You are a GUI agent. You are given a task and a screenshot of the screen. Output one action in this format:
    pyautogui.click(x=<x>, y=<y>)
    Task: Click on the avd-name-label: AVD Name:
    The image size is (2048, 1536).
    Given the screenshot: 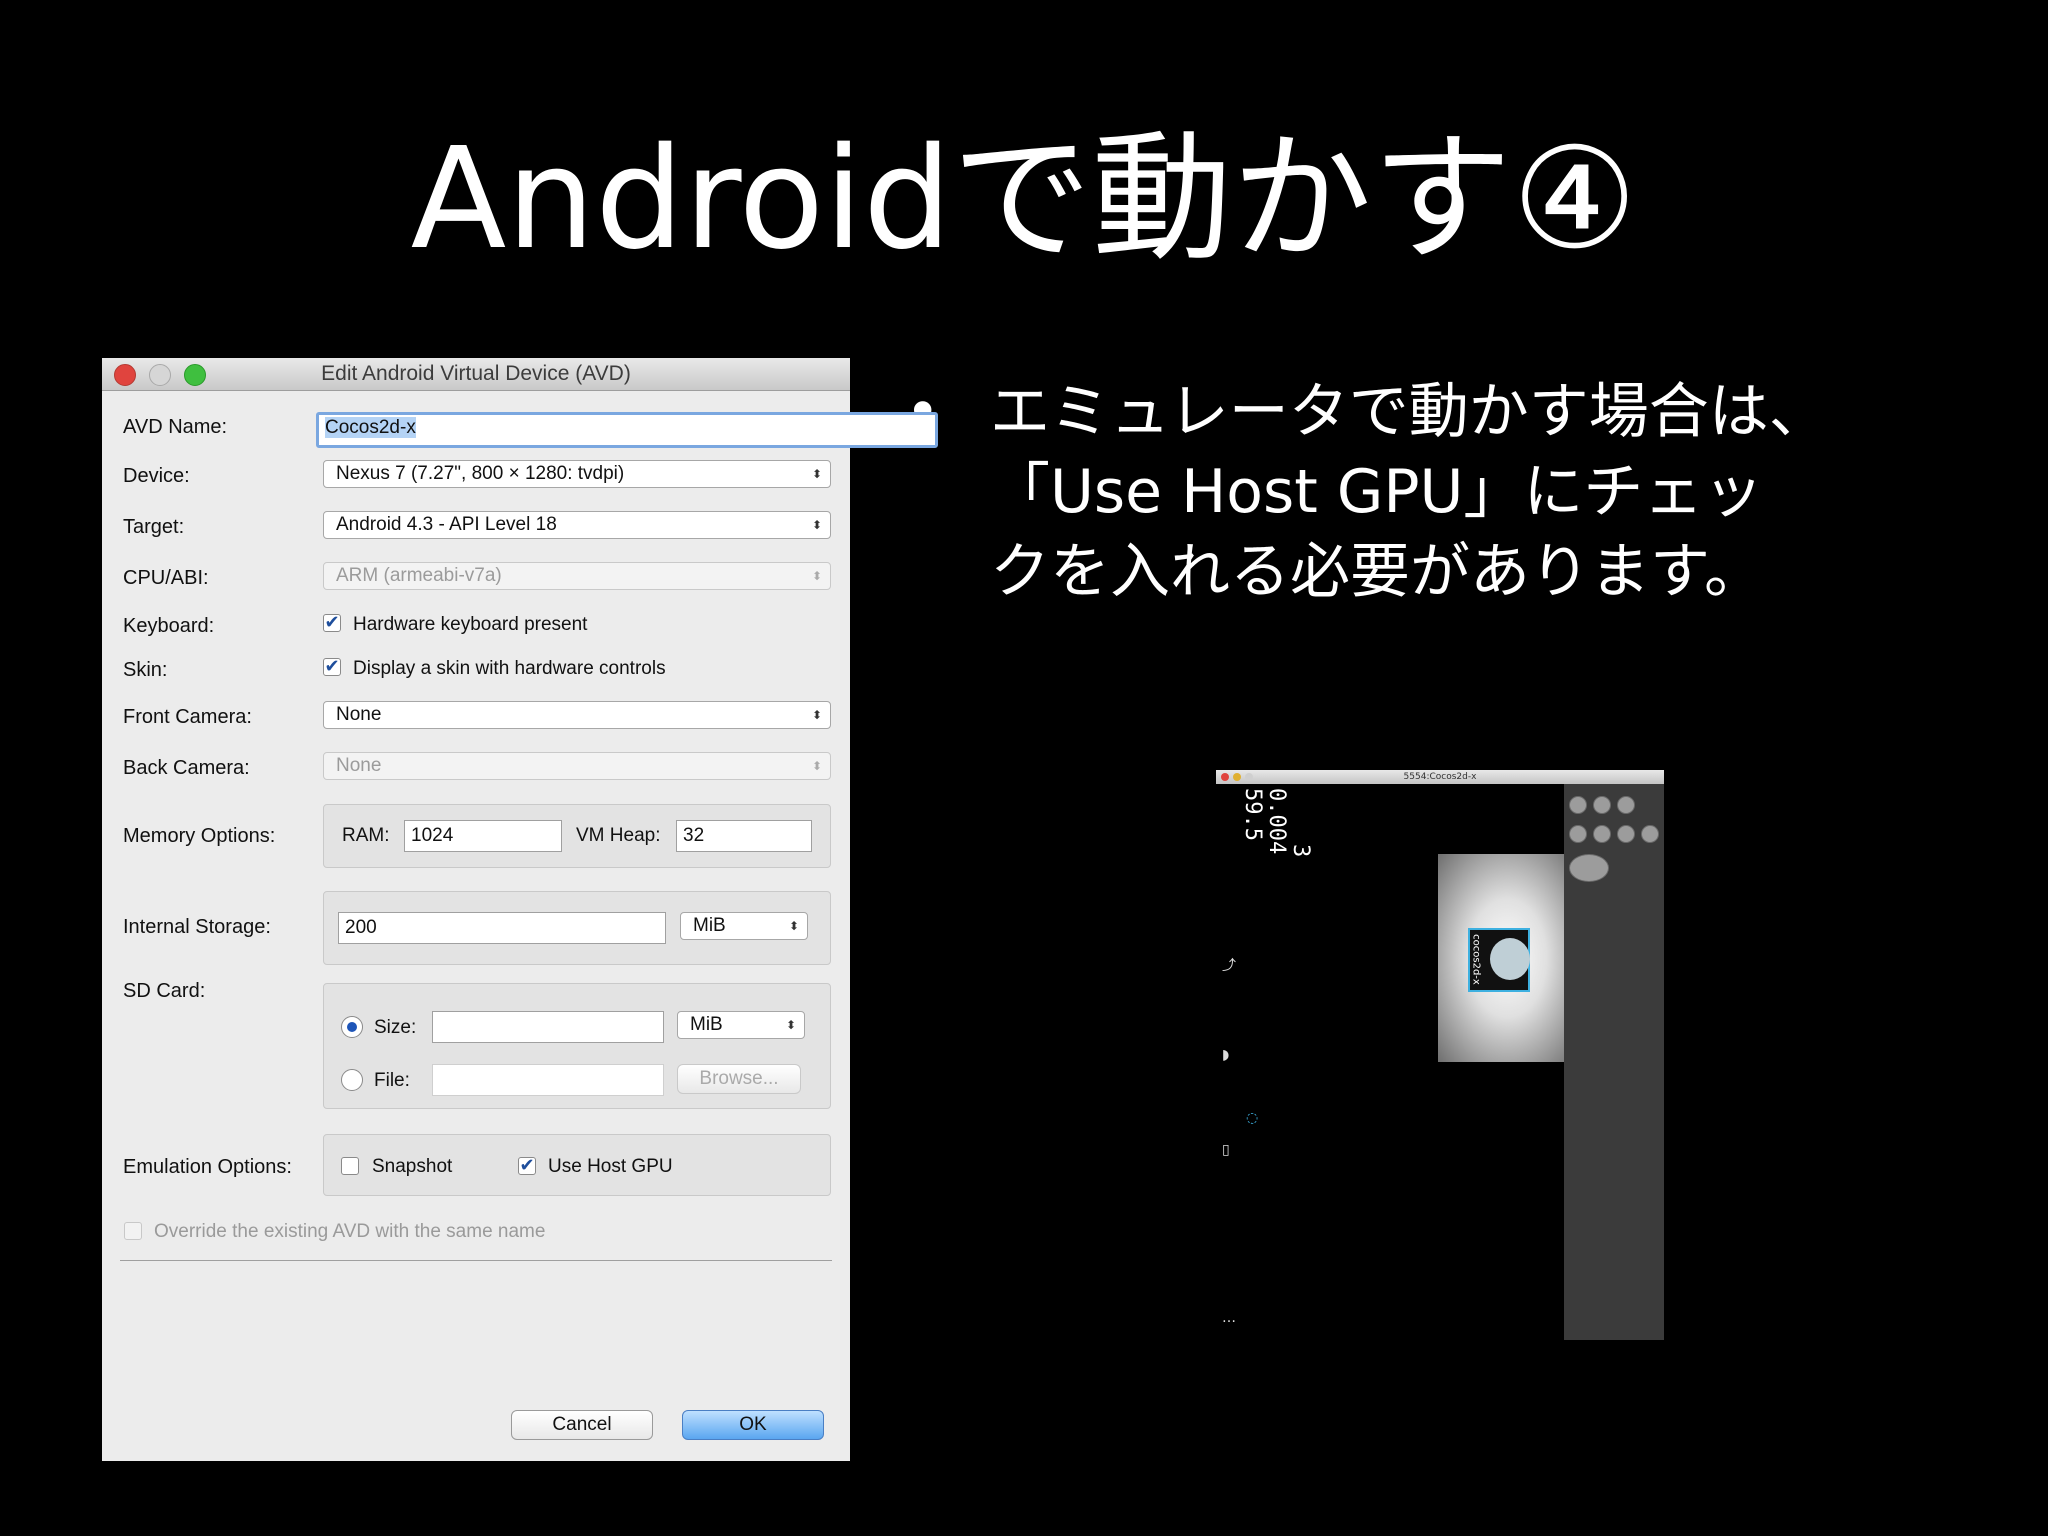 What is the action you would take?
    pyautogui.click(x=175, y=427)
    